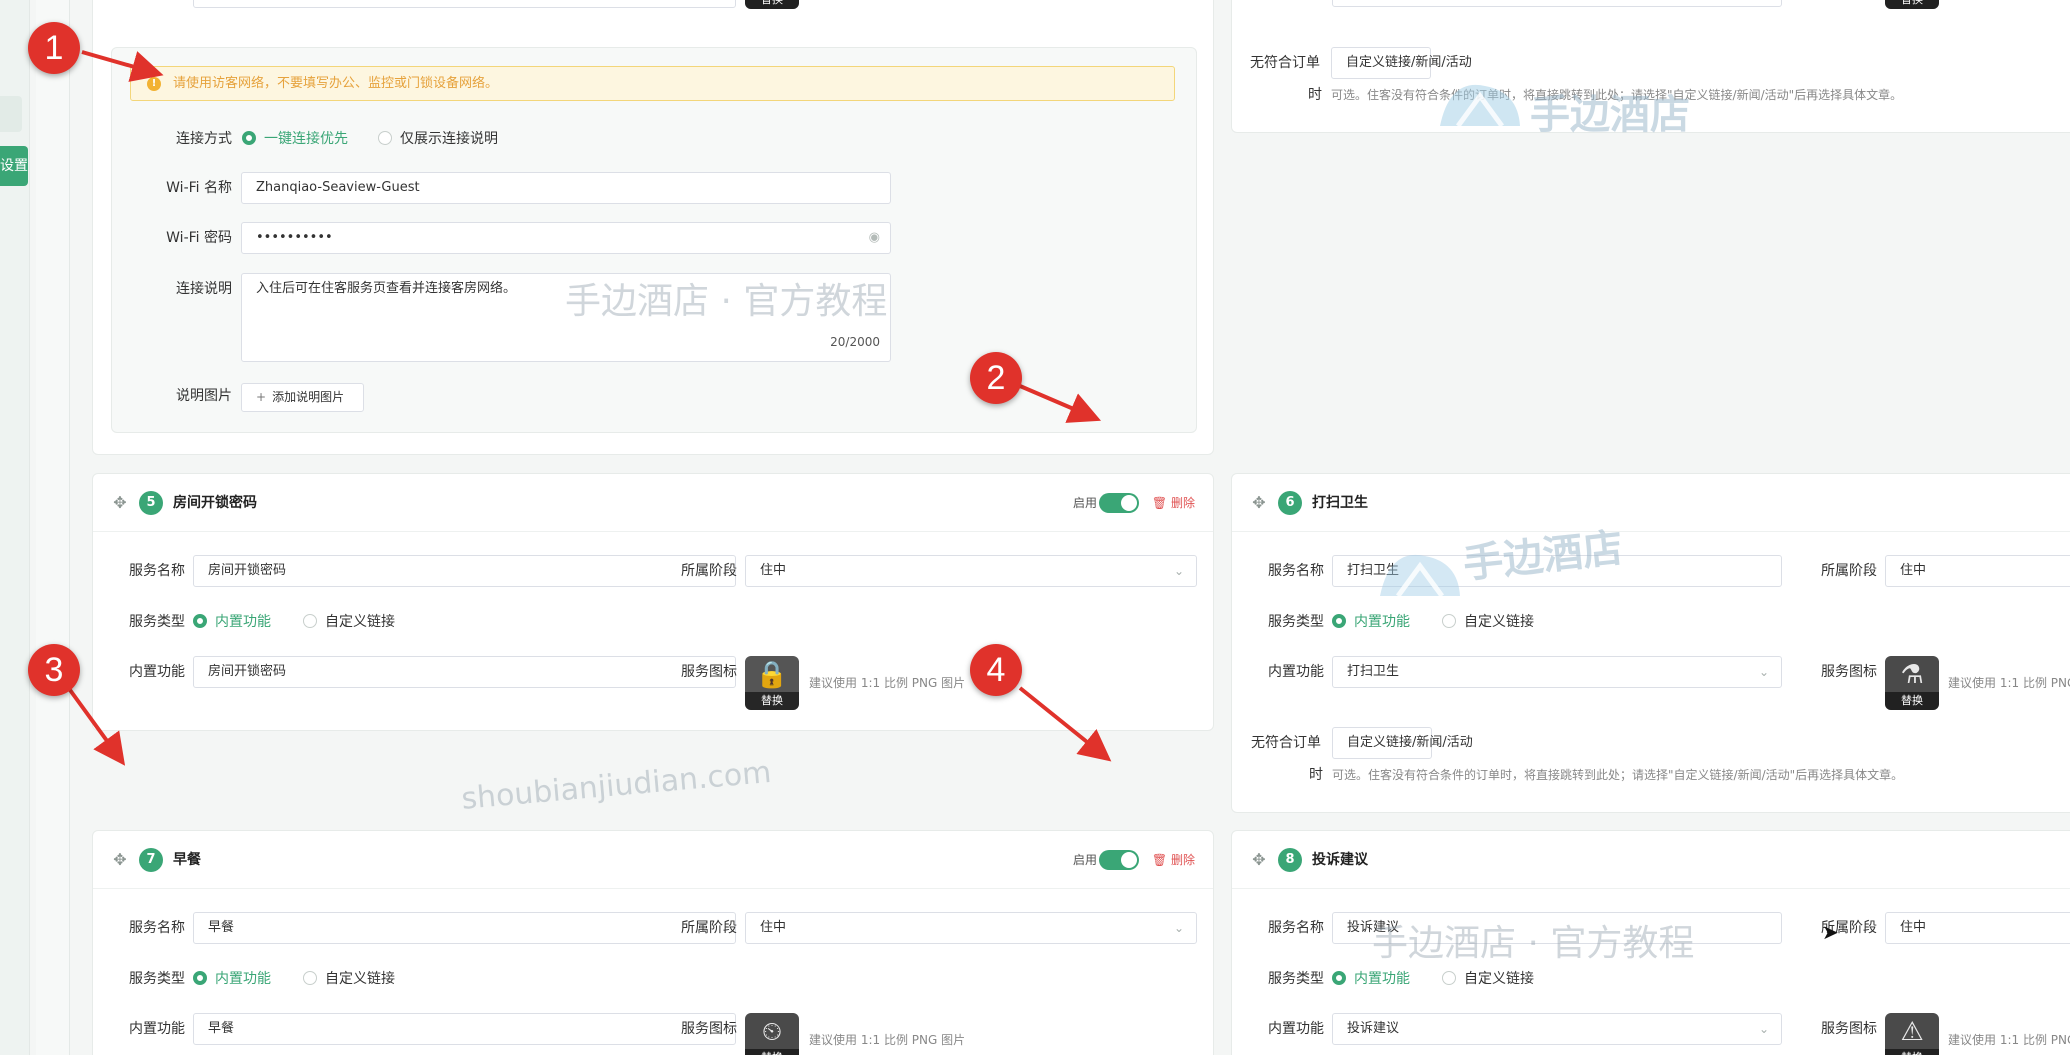  Describe the element at coordinates (54, 48) in the screenshot. I see `step-marker-1: 1` at that location.